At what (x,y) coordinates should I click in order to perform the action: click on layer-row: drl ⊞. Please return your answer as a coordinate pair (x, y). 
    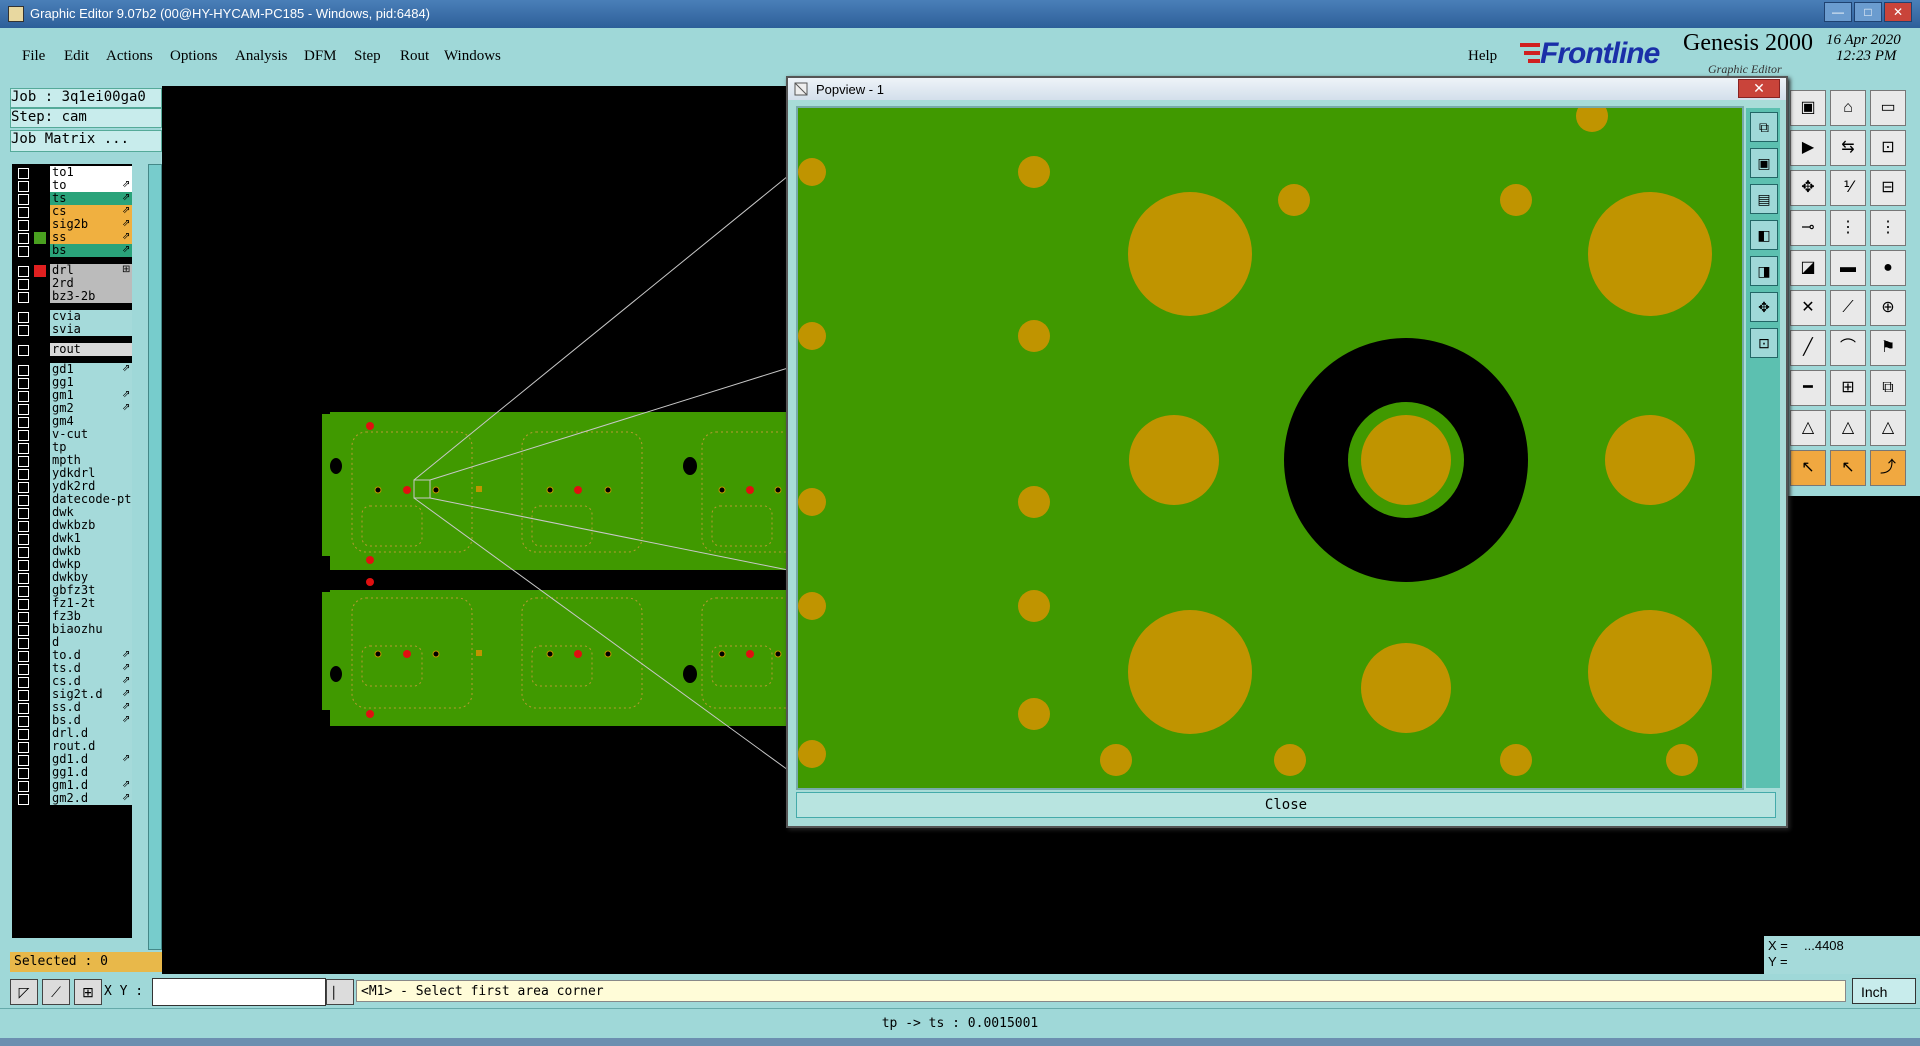
    Looking at the image, I should click on (72, 271).